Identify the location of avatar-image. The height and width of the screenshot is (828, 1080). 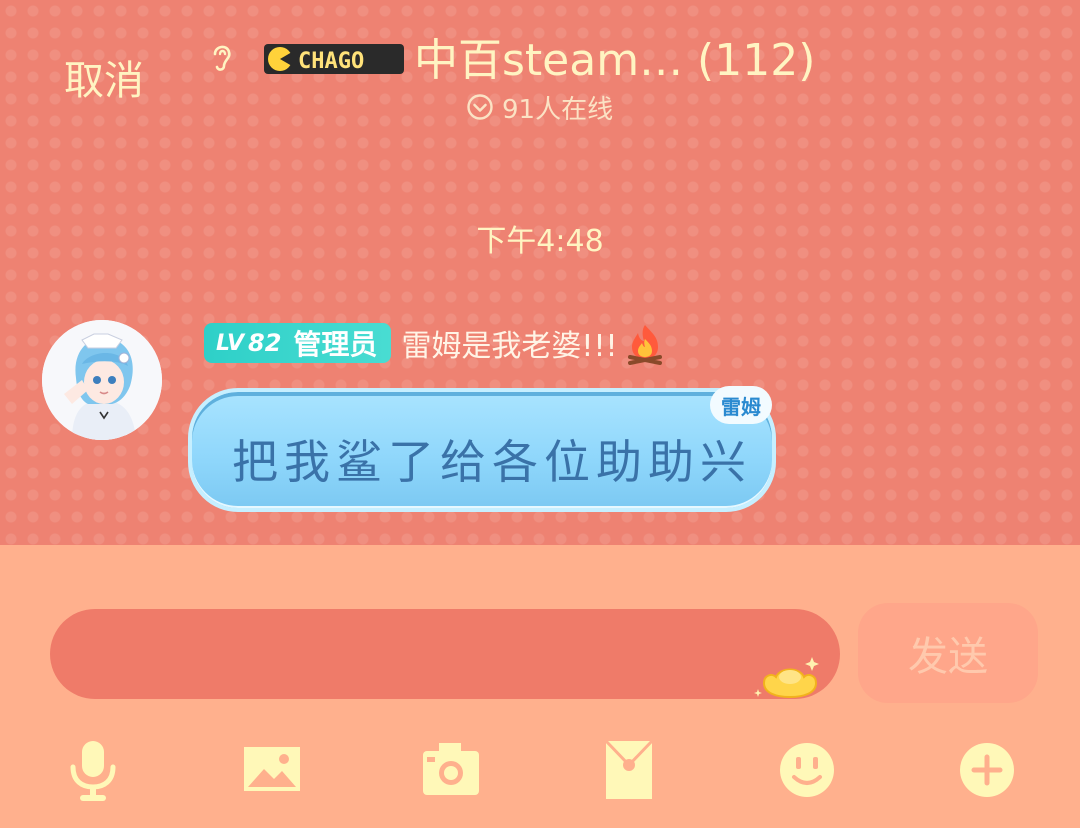
(102, 380).